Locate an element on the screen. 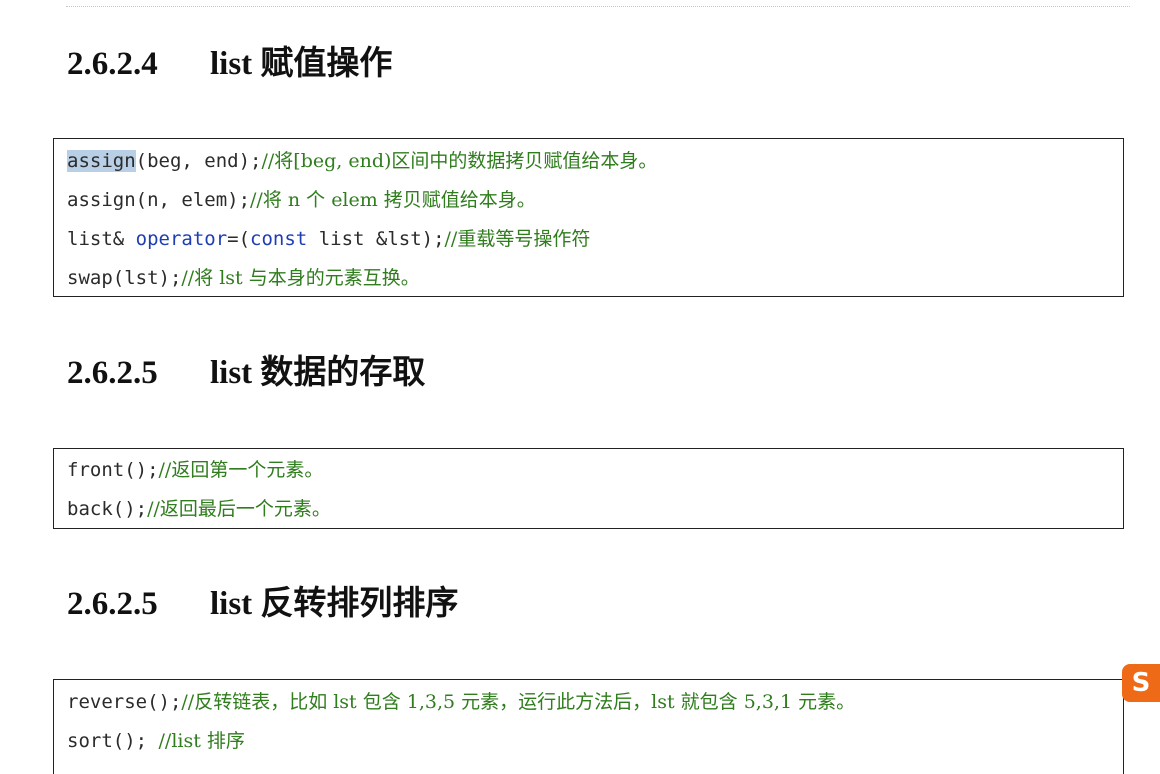  selected-text: assign is located at coordinates (101, 161).